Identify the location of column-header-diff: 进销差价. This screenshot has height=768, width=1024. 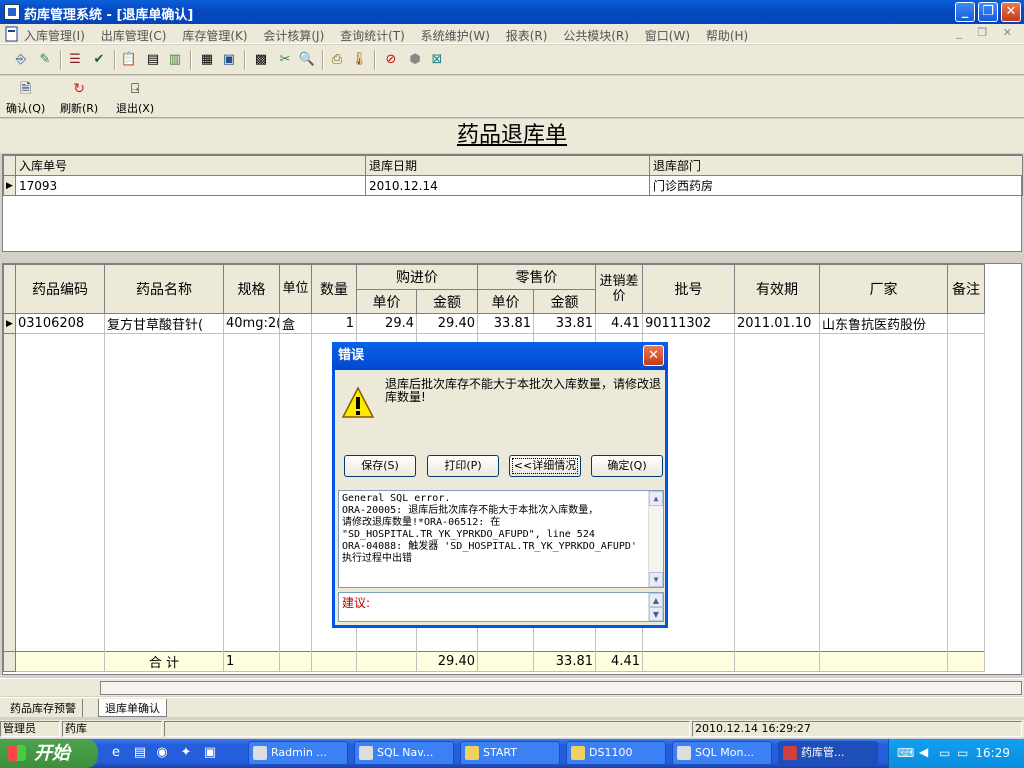
(619, 289).